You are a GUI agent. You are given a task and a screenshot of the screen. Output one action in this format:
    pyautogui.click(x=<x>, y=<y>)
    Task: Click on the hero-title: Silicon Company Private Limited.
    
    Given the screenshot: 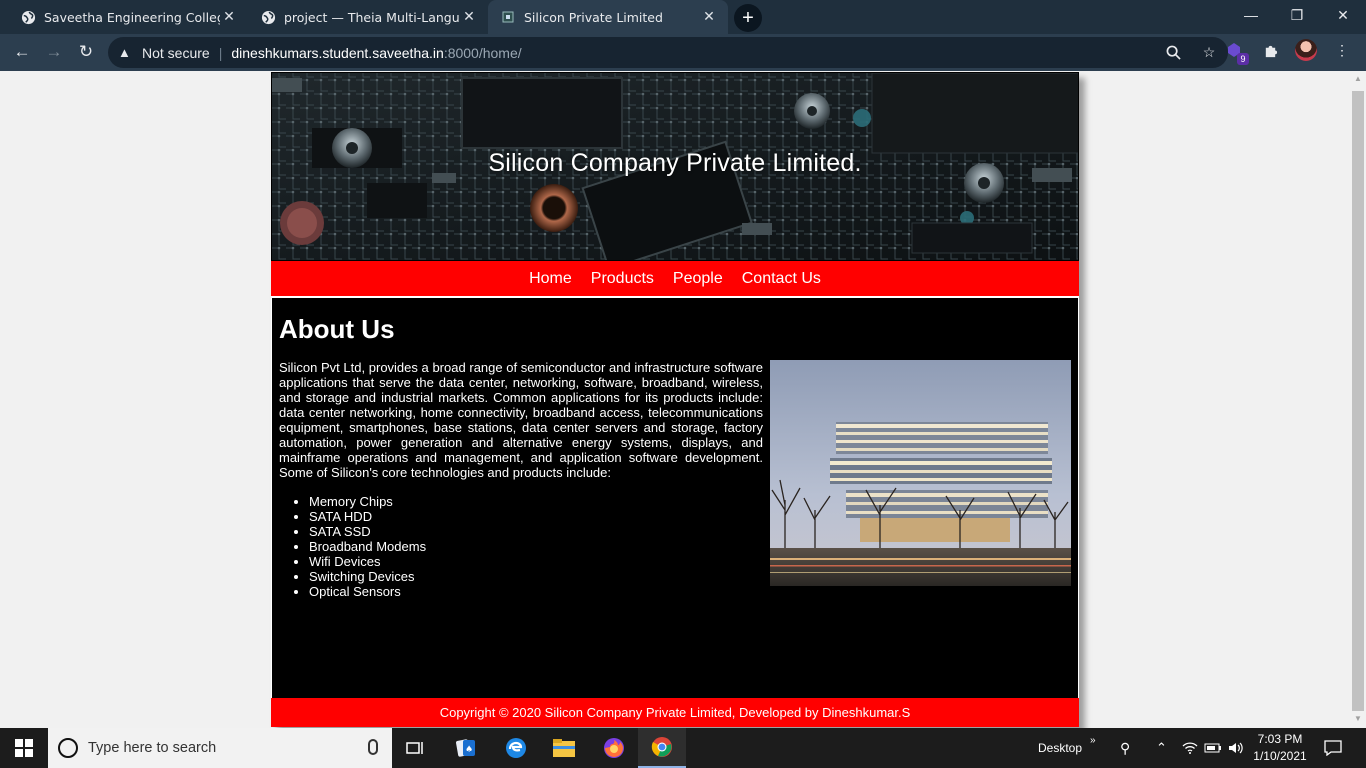 What is the action you would take?
    pyautogui.click(x=675, y=163)
    